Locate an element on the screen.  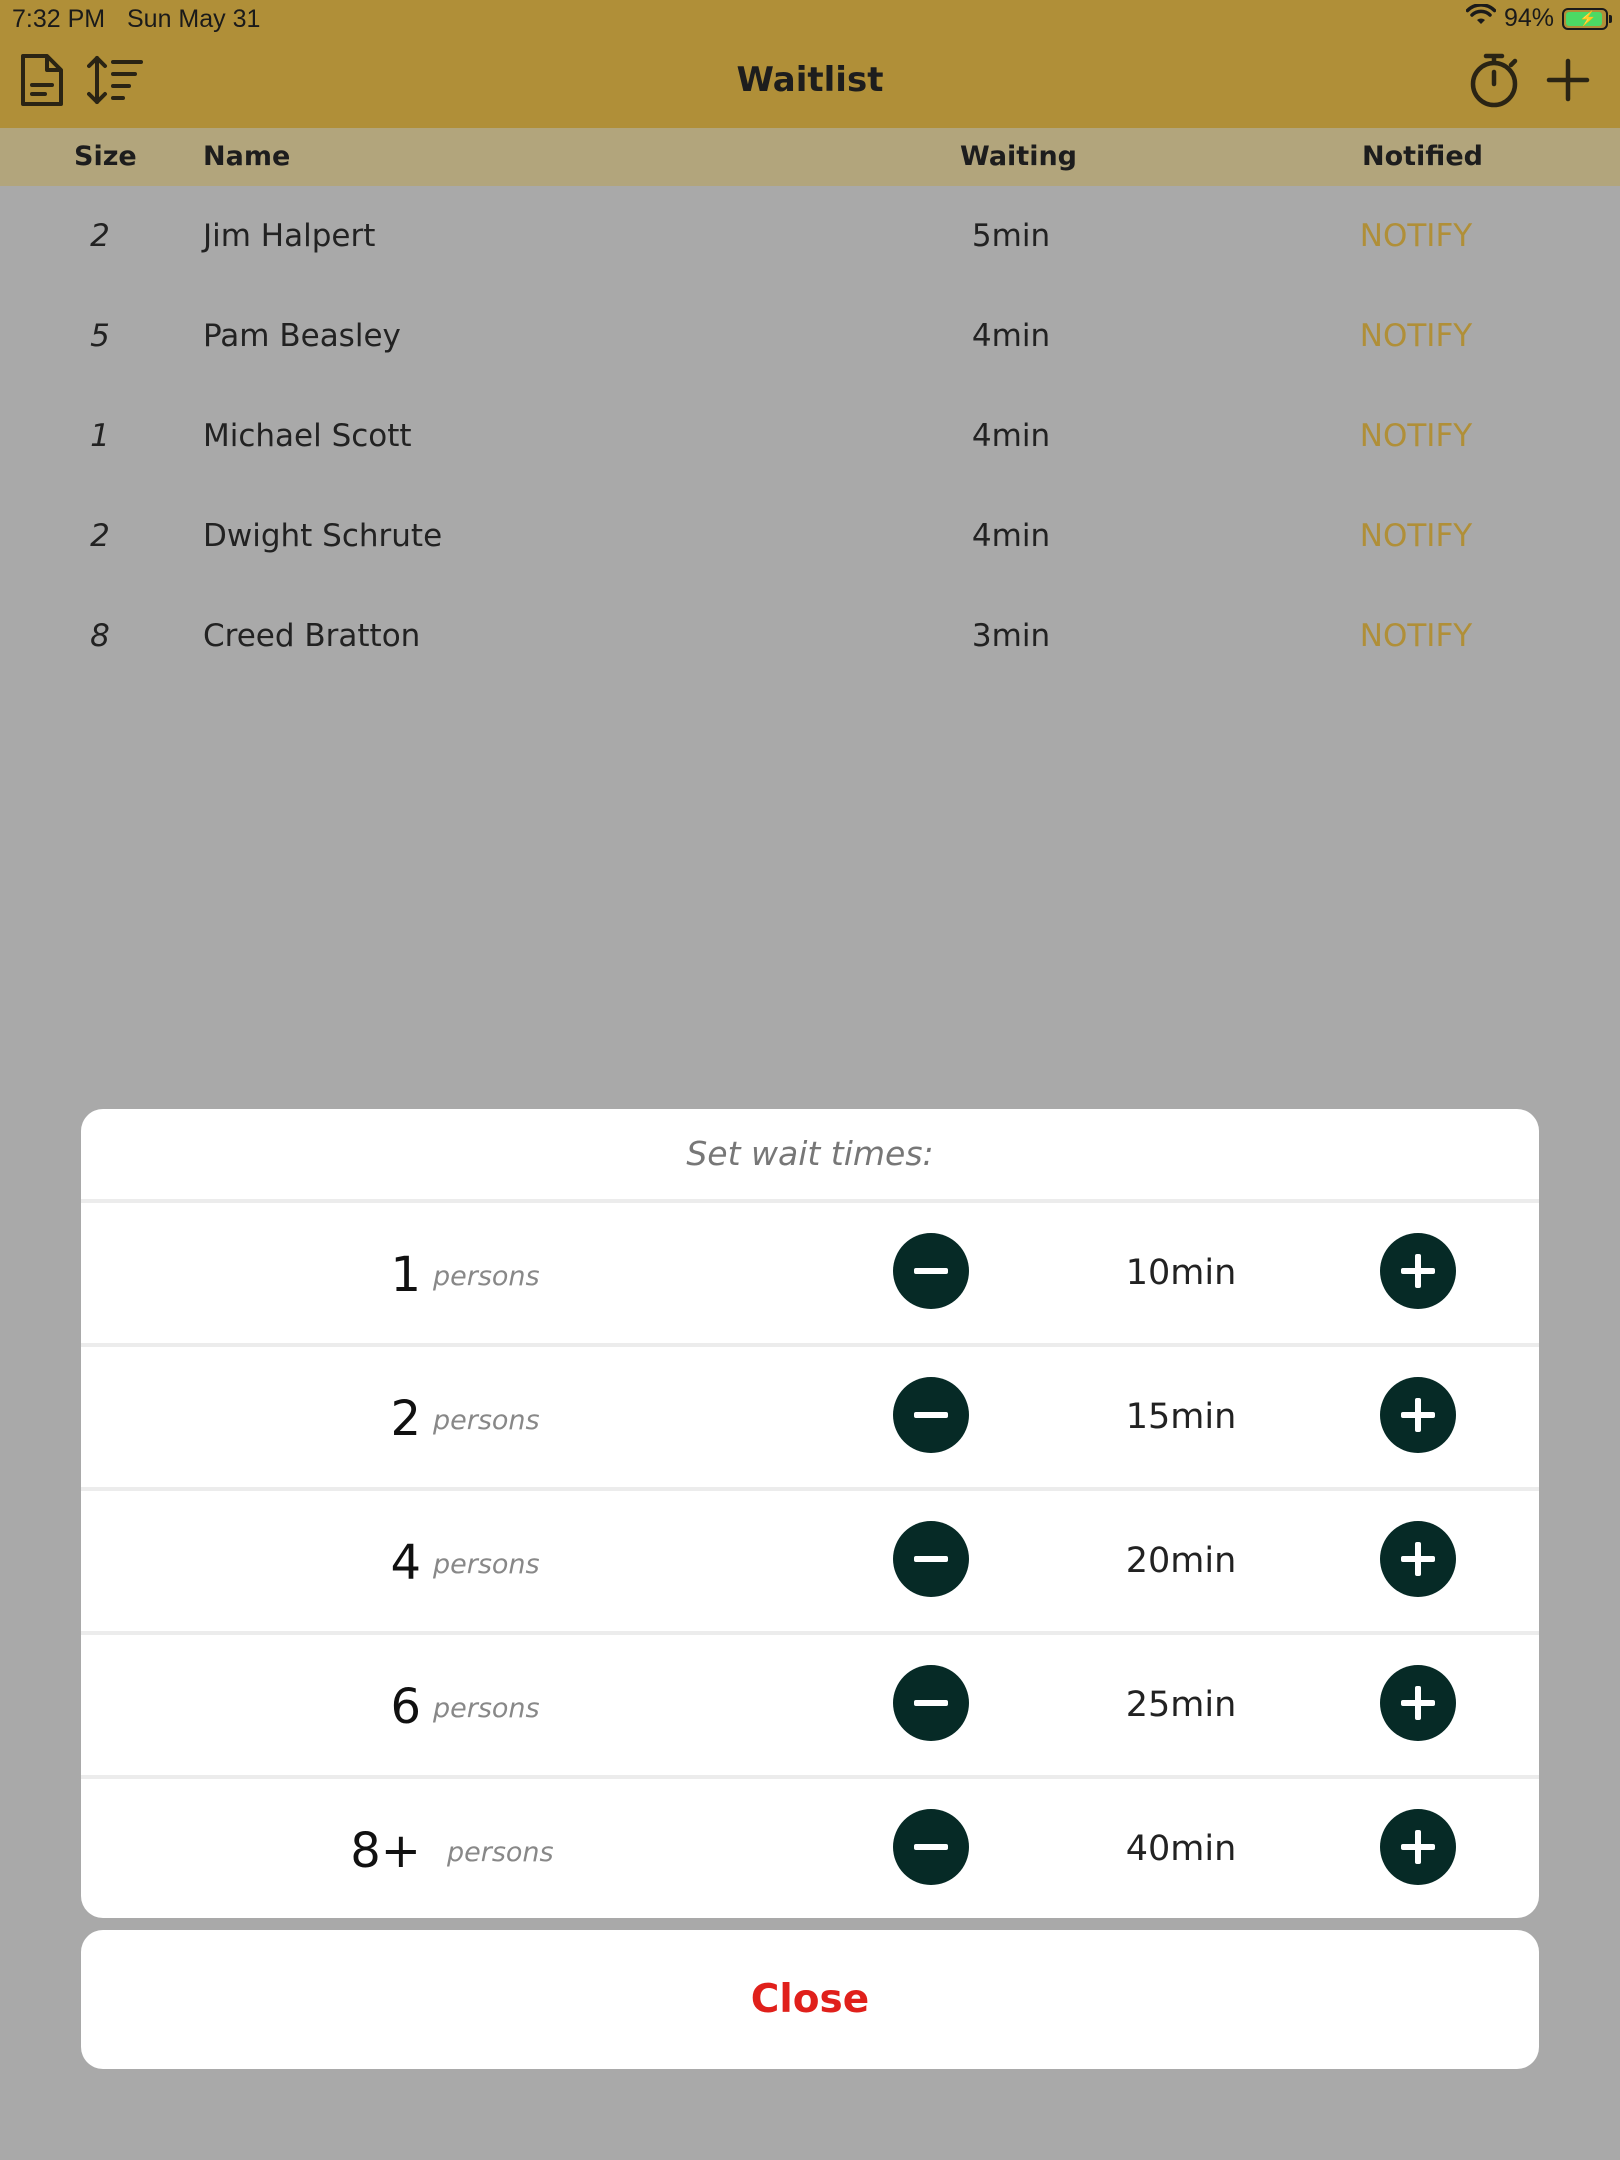
wait-minutes: 10min is located at coordinates (1181, 1273).